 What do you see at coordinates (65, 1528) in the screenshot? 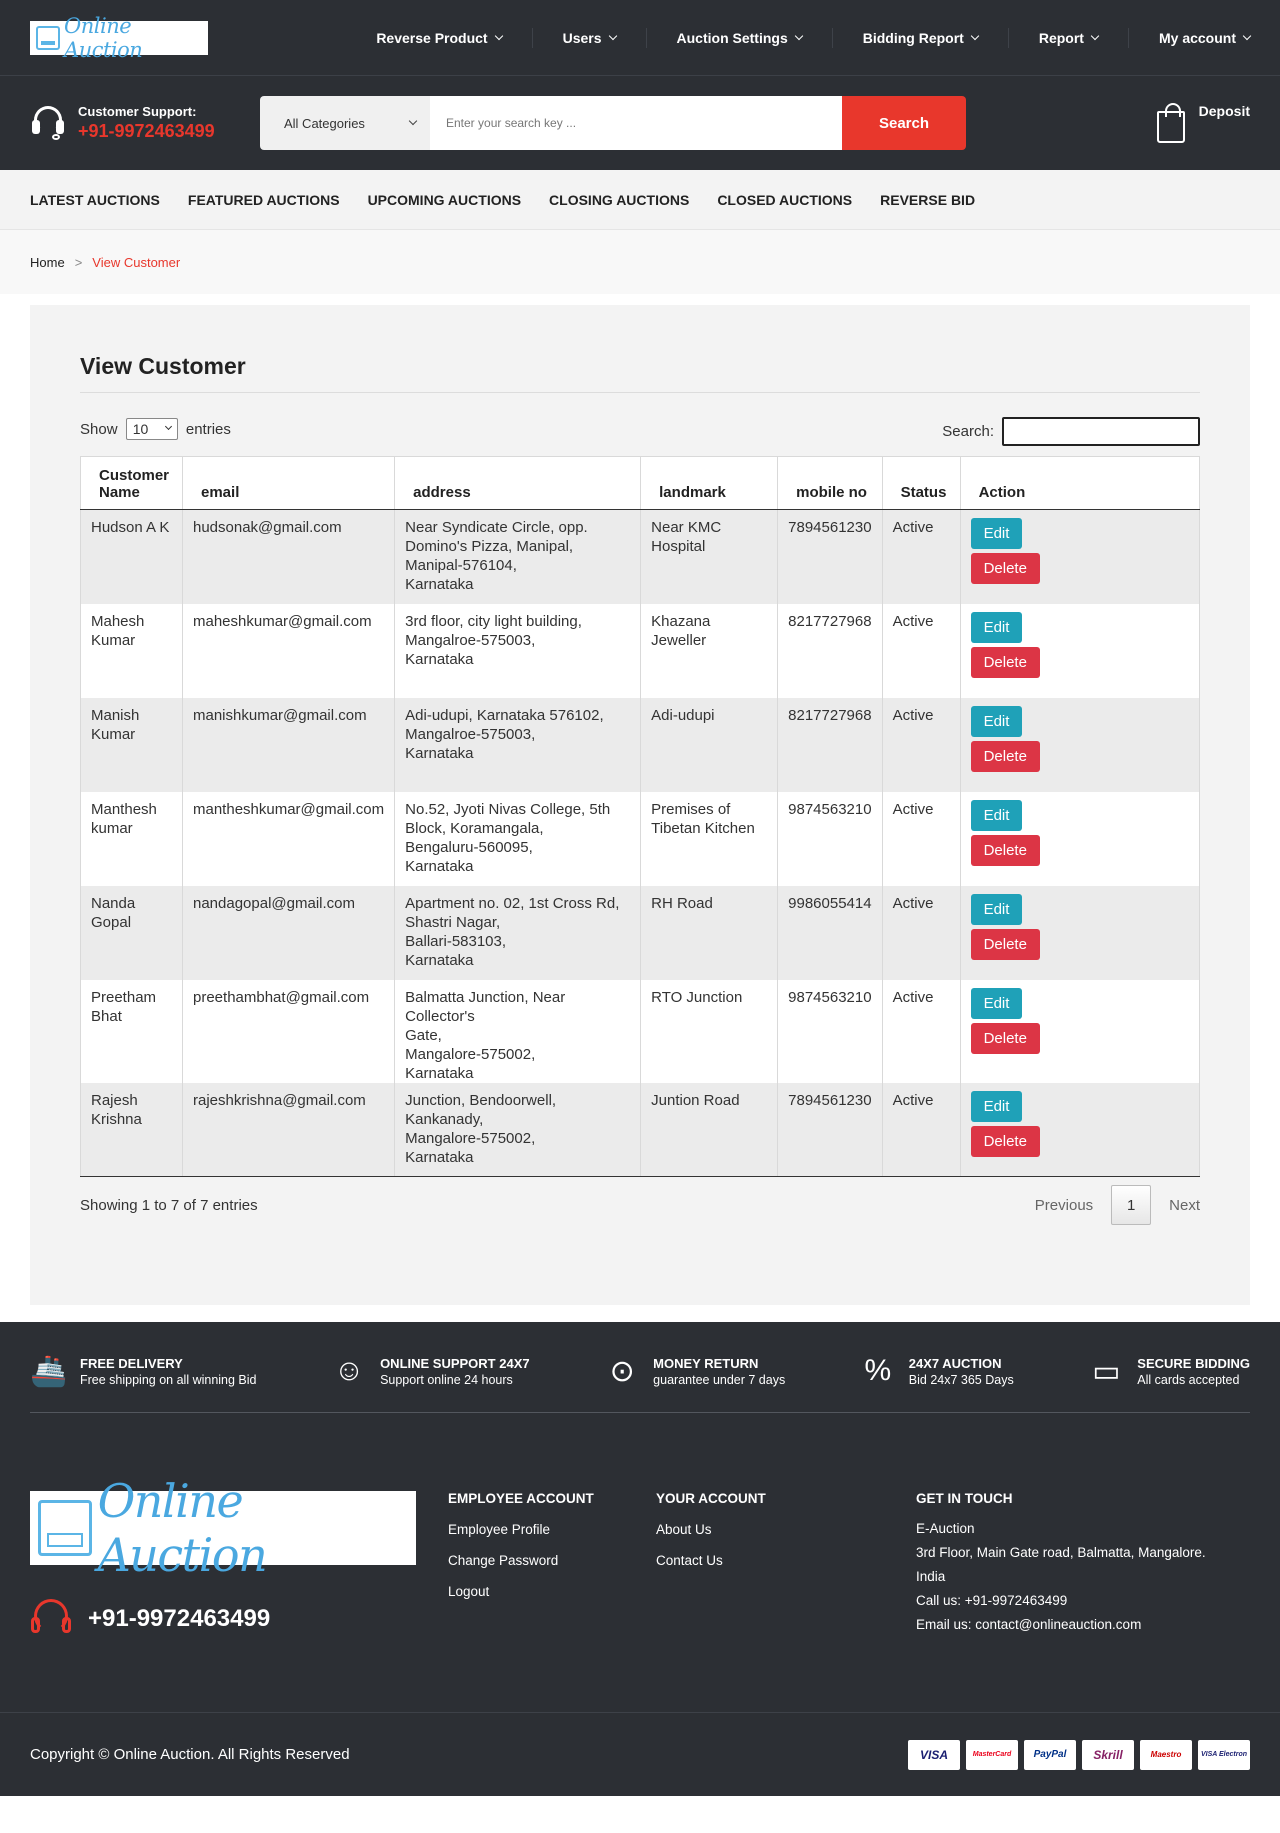
I see `auction-logo-icon` at bounding box center [65, 1528].